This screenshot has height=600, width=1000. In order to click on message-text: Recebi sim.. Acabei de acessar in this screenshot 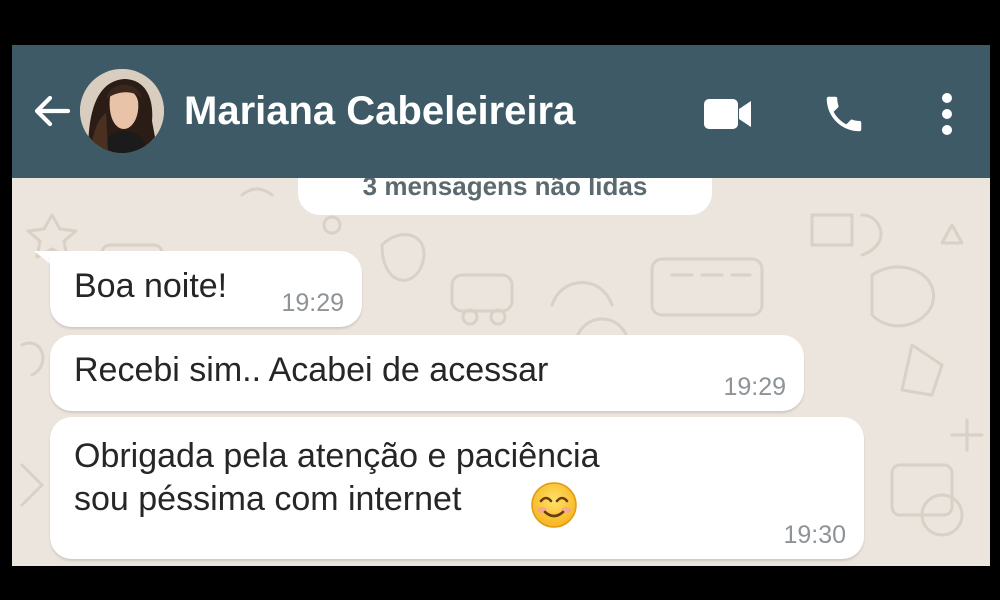, I will do `click(311, 370)`.